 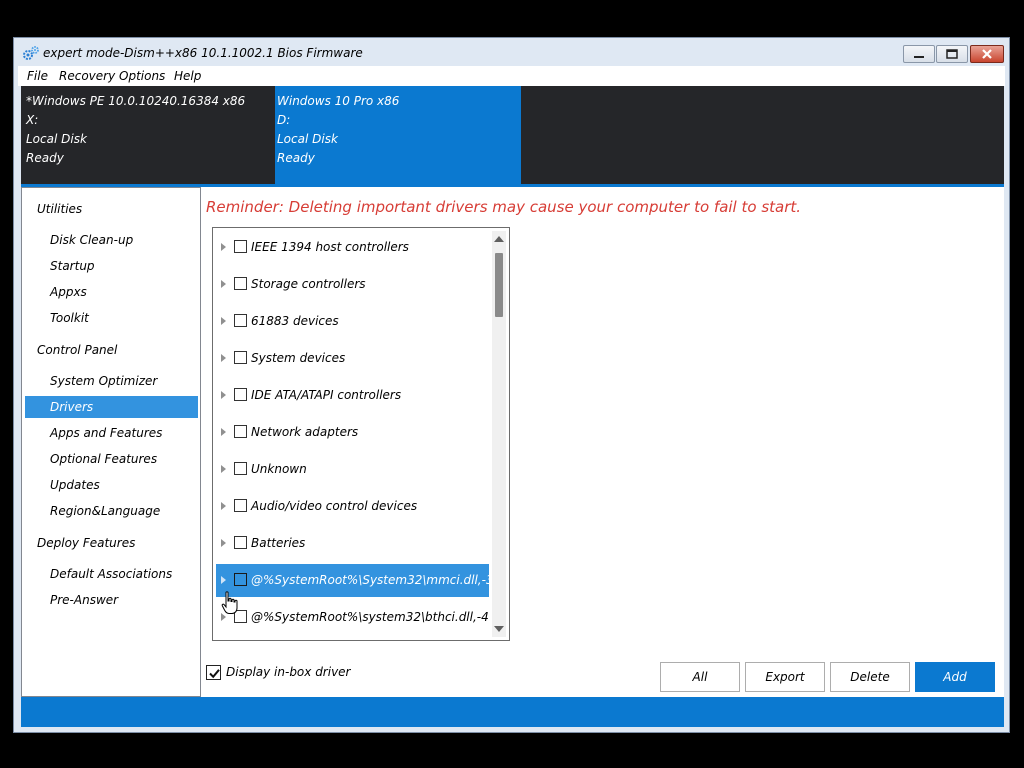 I want to click on driver-category-label: Audio/video control devices, so click(x=334, y=506).